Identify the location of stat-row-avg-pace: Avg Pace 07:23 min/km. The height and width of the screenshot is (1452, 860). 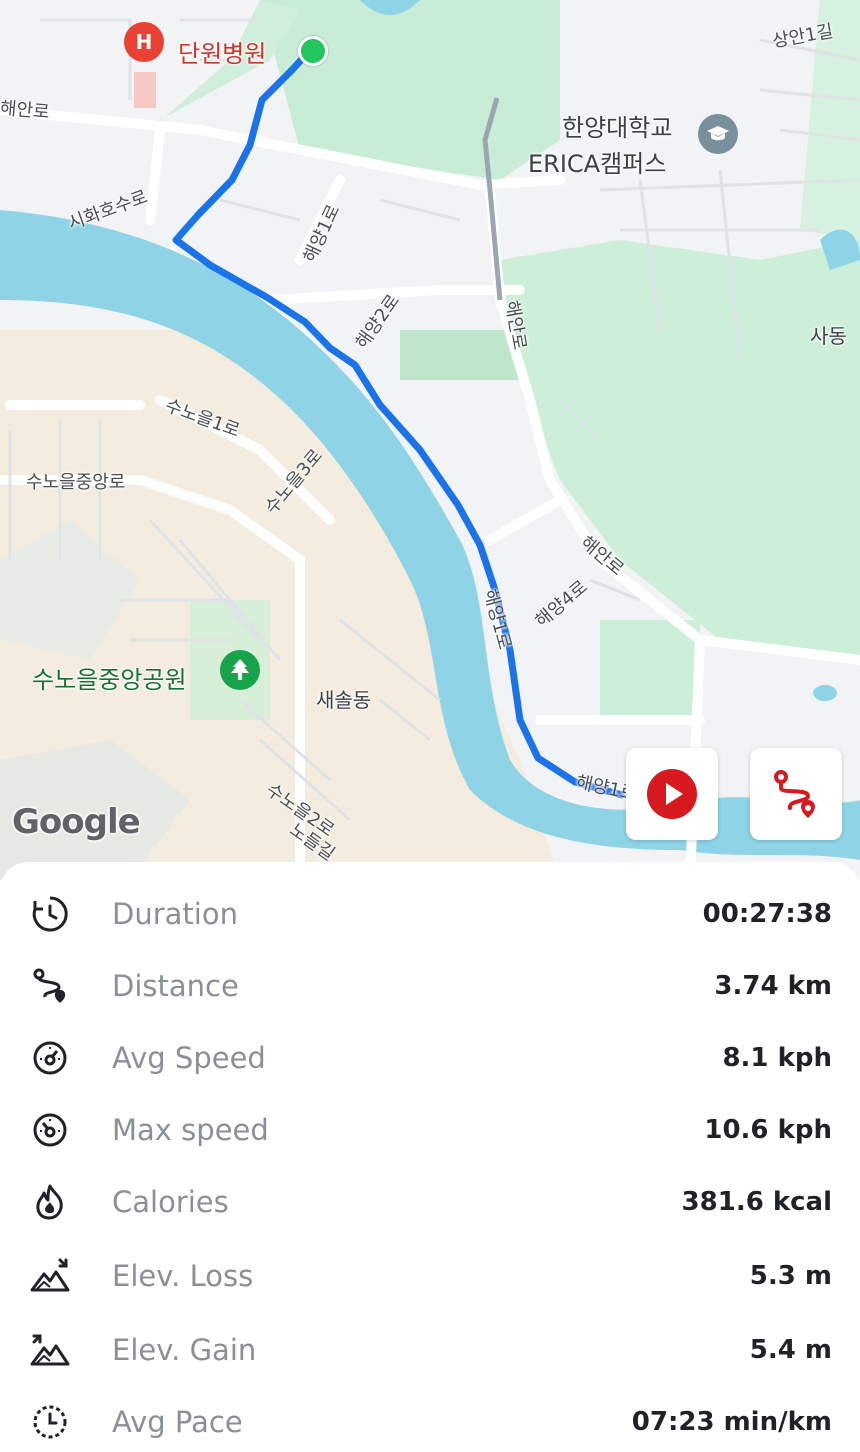
(430, 1422).